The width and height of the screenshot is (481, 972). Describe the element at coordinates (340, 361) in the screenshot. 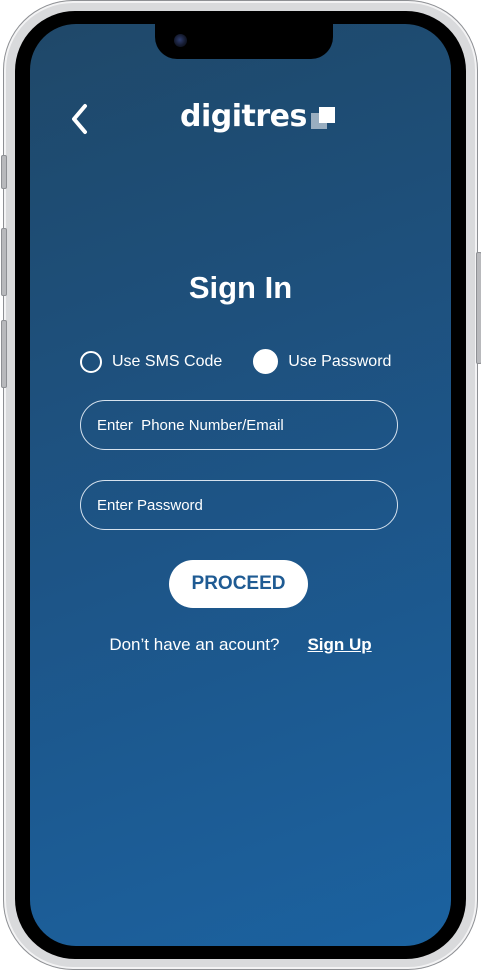

I see `radio-label: Use Password` at that location.